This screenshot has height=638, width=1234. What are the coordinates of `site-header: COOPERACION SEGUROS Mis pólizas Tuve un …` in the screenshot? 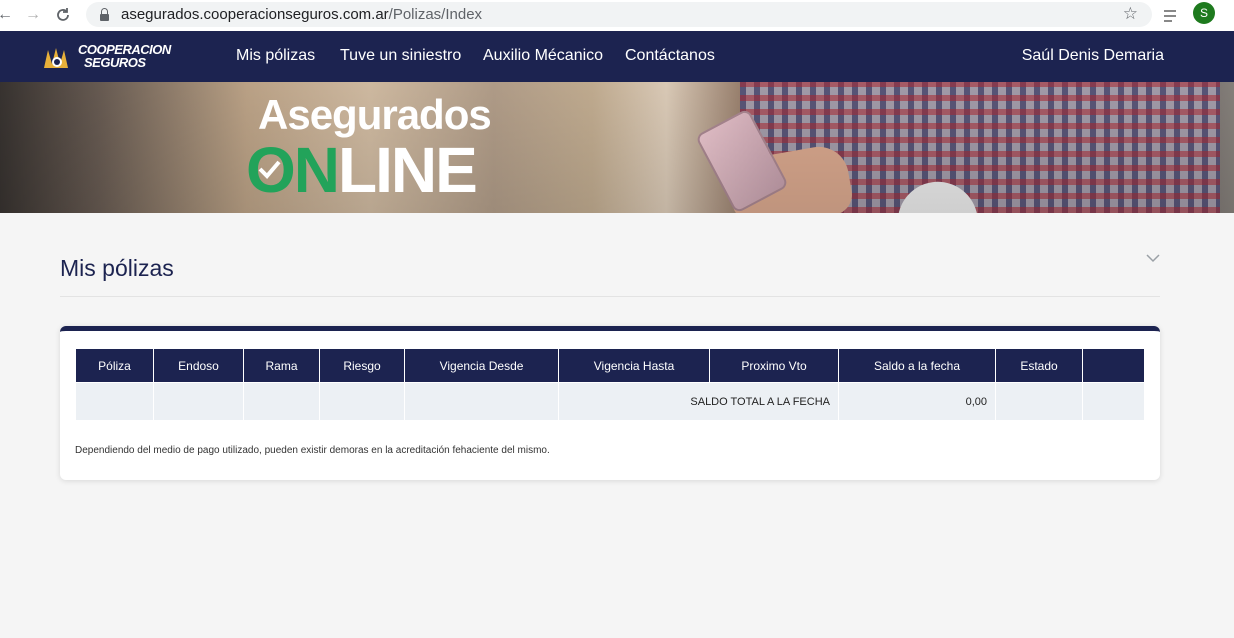 It's located at (617, 56).